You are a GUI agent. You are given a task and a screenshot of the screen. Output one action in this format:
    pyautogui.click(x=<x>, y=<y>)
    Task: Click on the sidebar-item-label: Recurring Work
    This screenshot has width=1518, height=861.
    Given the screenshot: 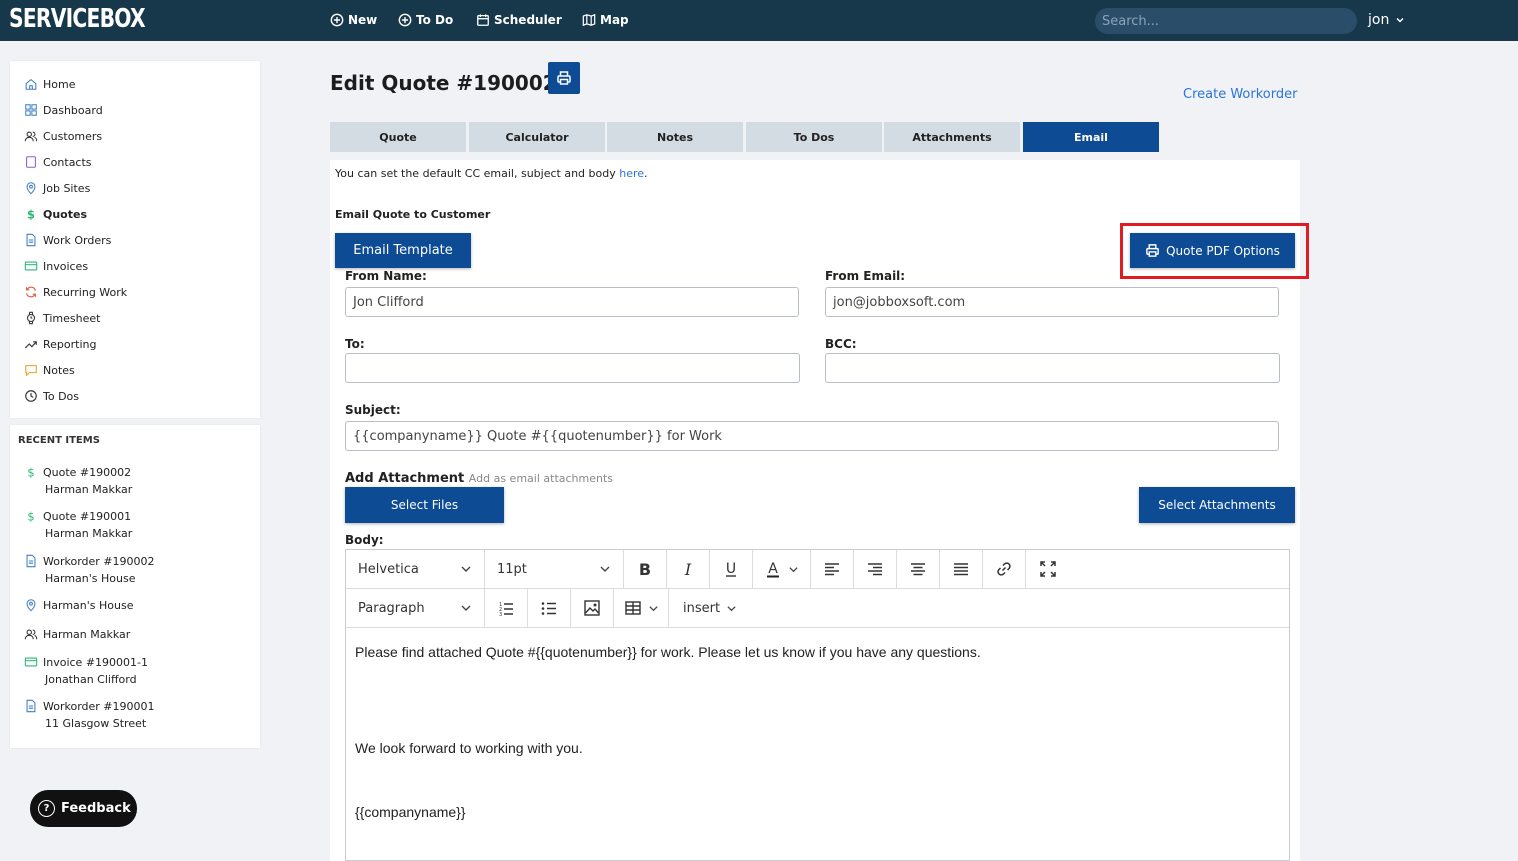 What is the action you would take?
    pyautogui.click(x=85, y=292)
    